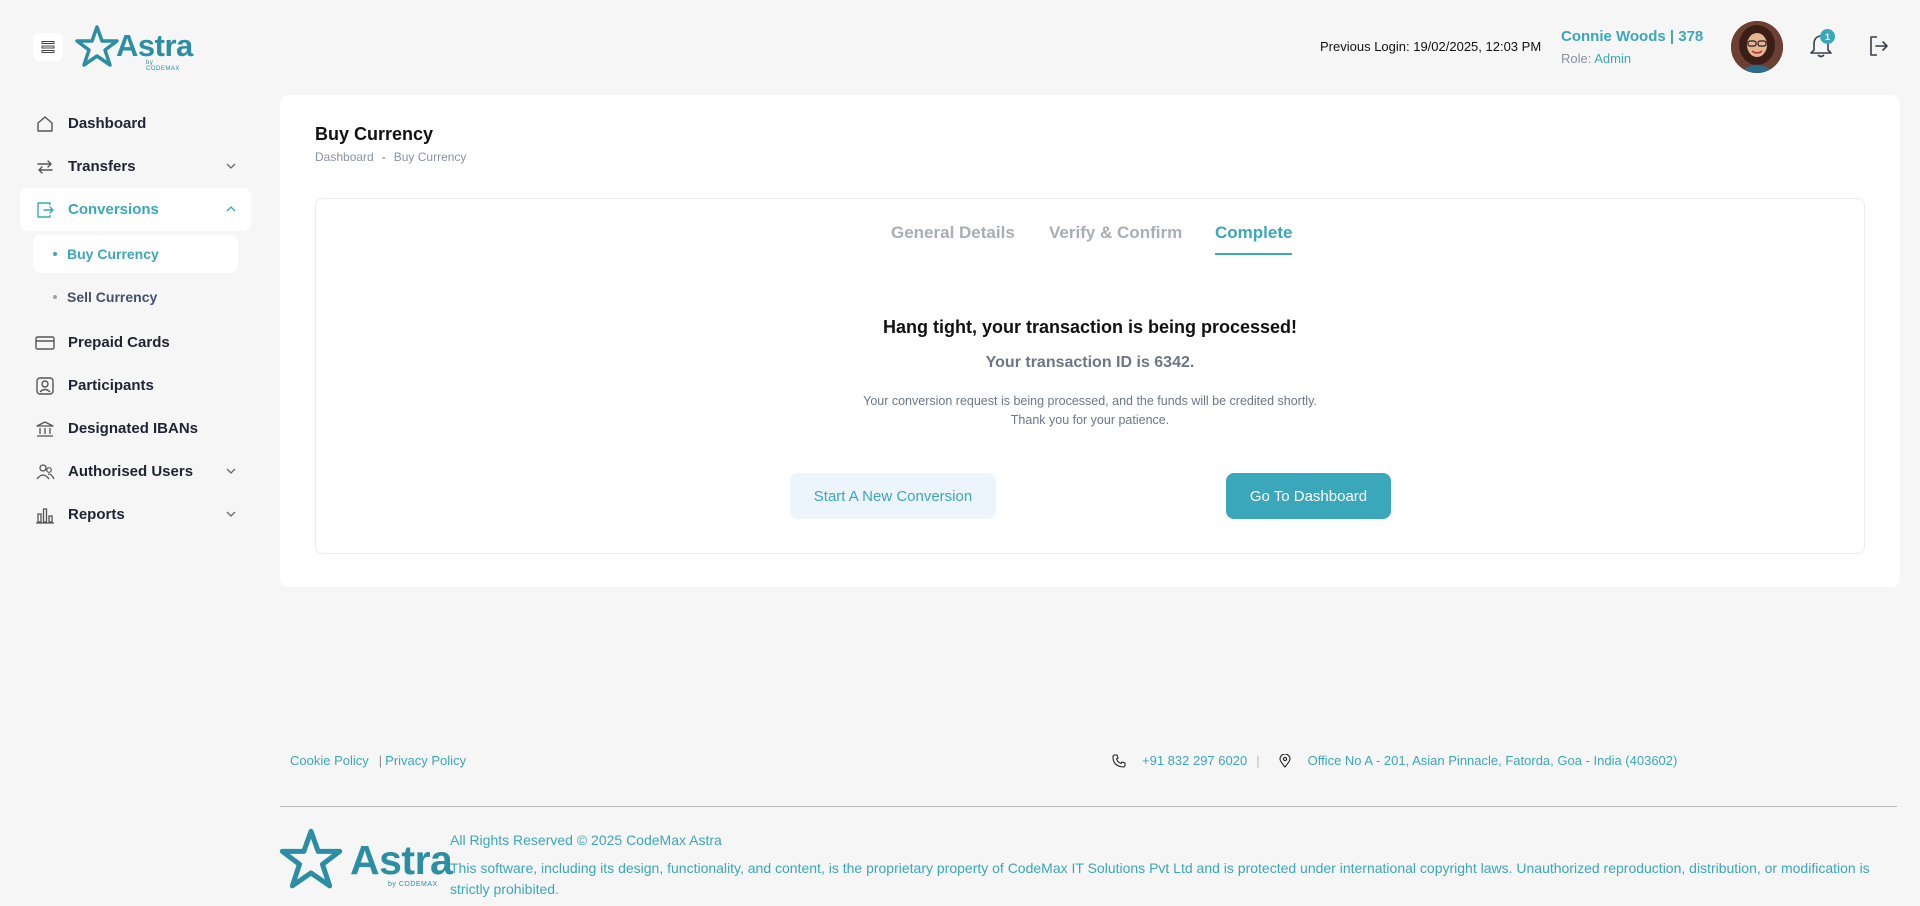 Image resolution: width=1920 pixels, height=906 pixels. What do you see at coordinates (45, 429) in the screenshot?
I see `bank-icon` at bounding box center [45, 429].